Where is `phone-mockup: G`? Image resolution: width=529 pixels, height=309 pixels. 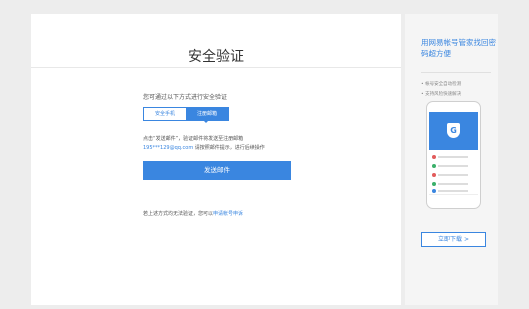 phone-mockup: G is located at coordinates (453, 155).